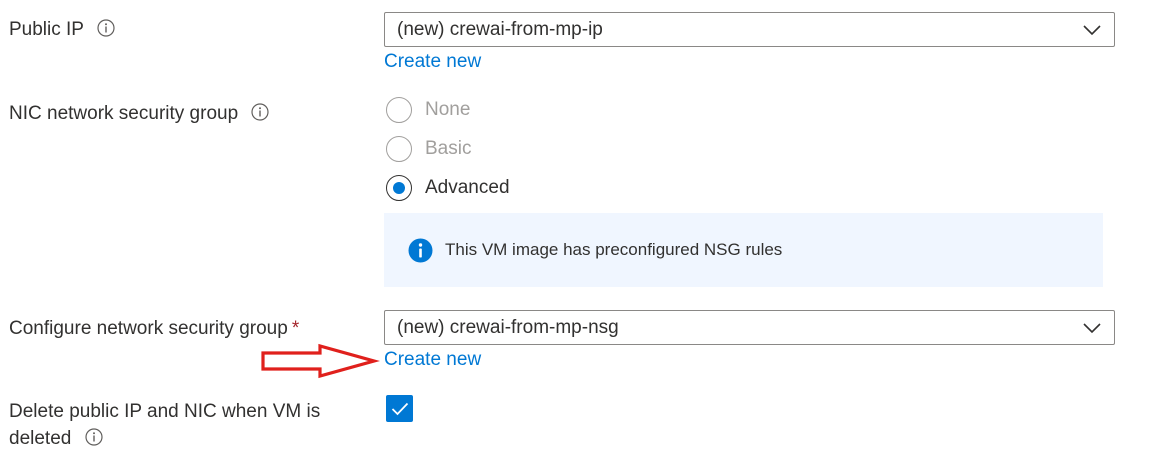  What do you see at coordinates (124, 113) in the screenshot?
I see `nic-nsg-label-text: NIC network security group` at bounding box center [124, 113].